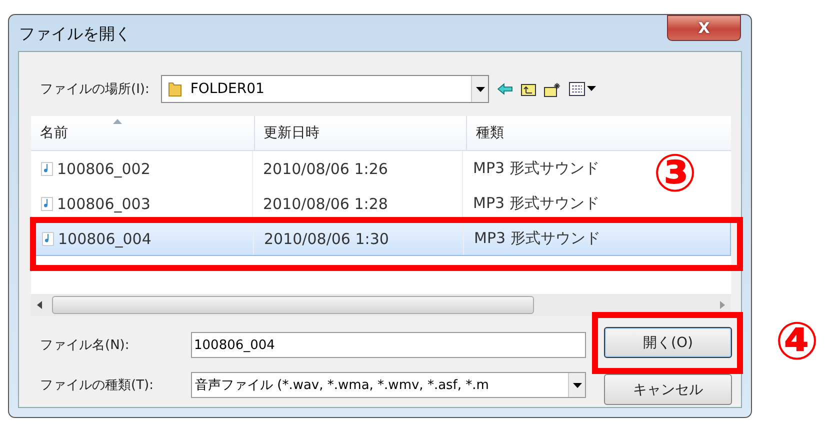 This screenshot has height=425, width=827. I want to click on file-type-label: ファイルの種類(T):, so click(97, 385).